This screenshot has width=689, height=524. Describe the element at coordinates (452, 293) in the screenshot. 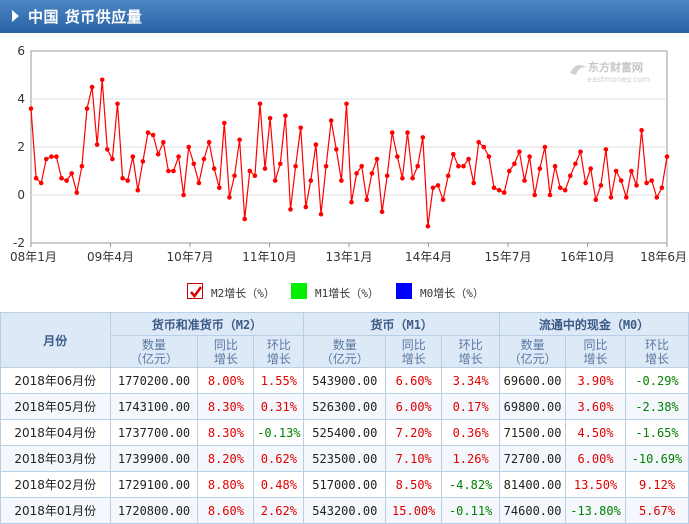

I see `legend-label-m0: M0增长（%）` at that location.